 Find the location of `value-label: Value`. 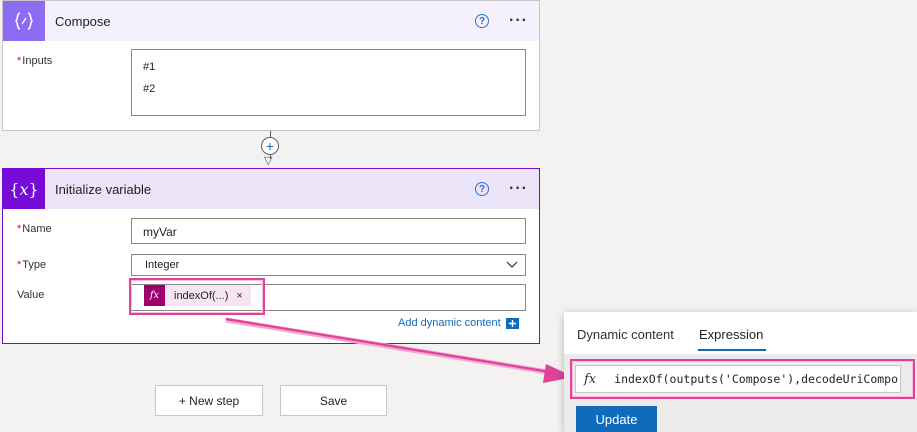

value-label: Value is located at coordinates (31, 295).